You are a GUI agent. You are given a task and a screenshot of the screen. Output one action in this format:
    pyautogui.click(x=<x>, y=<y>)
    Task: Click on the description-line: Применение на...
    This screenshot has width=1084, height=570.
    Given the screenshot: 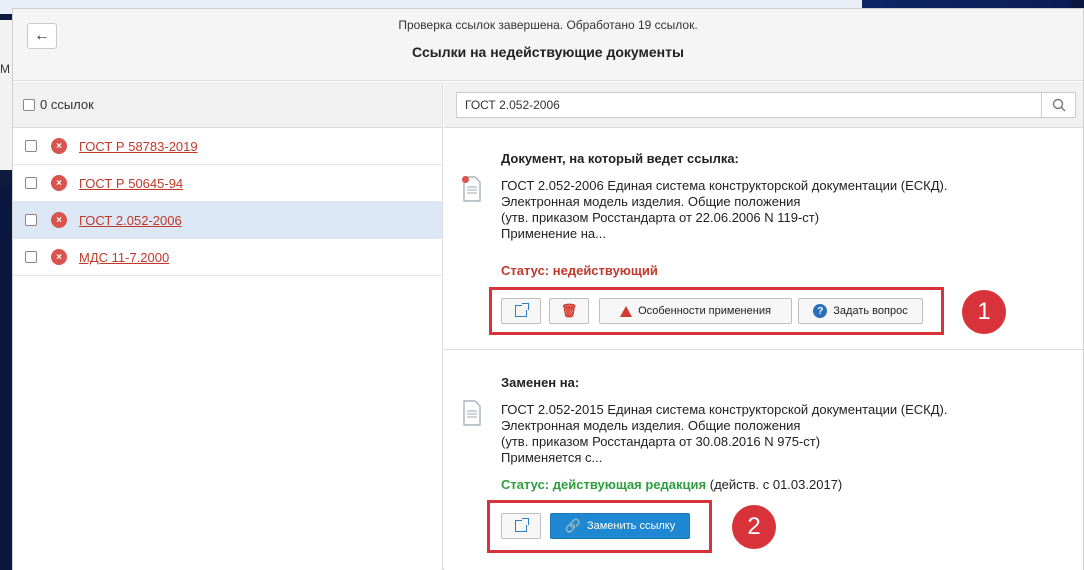 What is the action you would take?
    pyautogui.click(x=553, y=233)
    